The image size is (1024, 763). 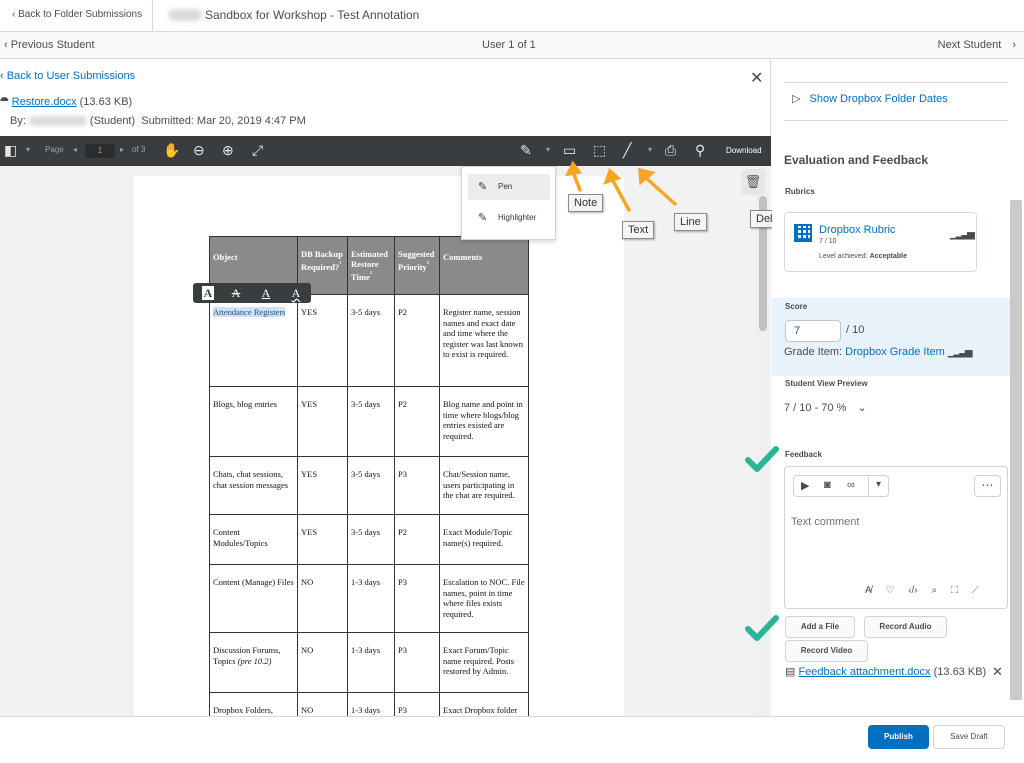 I want to click on record-audio-button: Record Audio, so click(x=905, y=627).